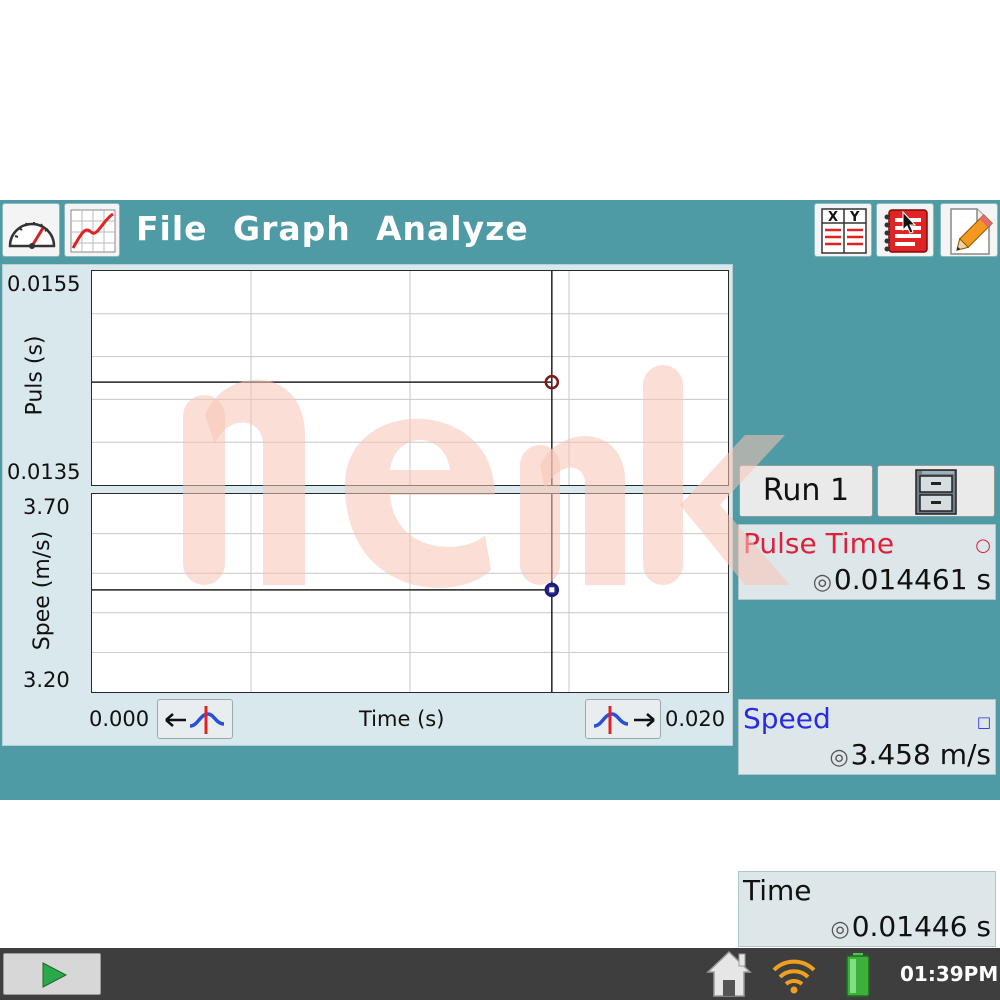  Describe the element at coordinates (35, 375) in the screenshot. I see `top-plot-ylabel: Puls (s)` at that location.